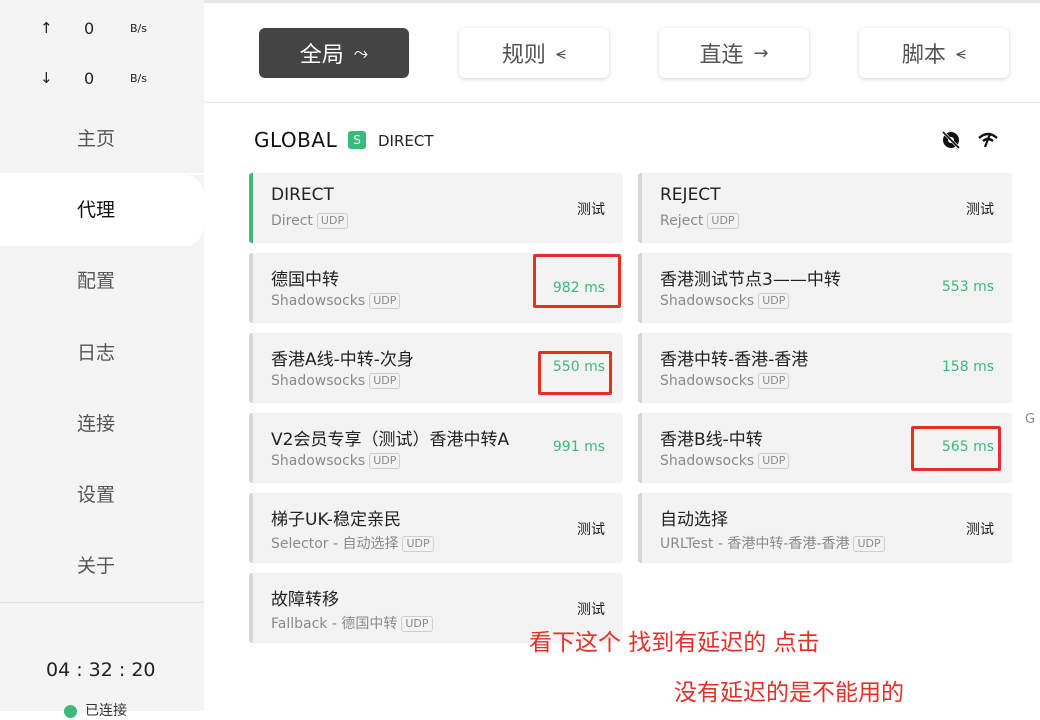 The width and height of the screenshot is (1040, 720). I want to click on nav-about: 关于, so click(102, 566).